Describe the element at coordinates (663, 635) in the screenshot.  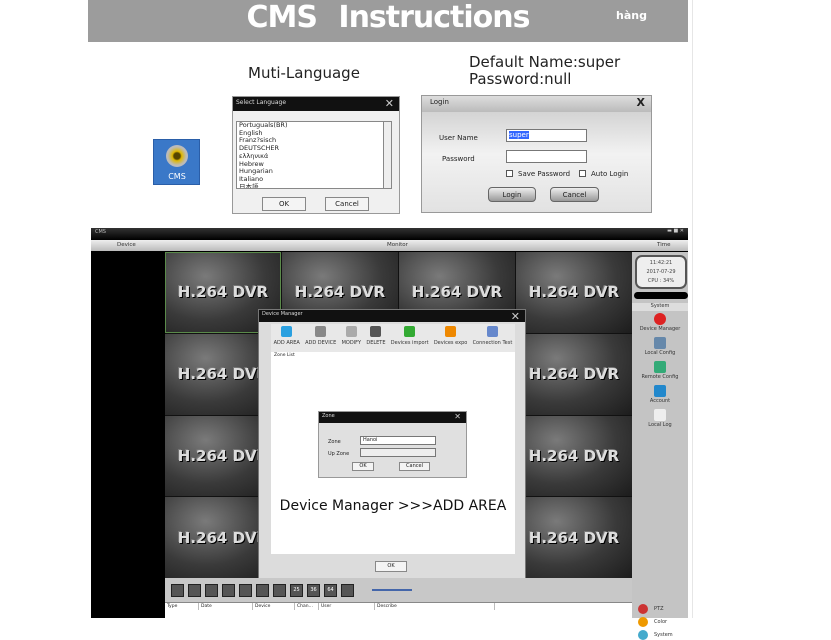
I see `sidebar-label: System` at that location.